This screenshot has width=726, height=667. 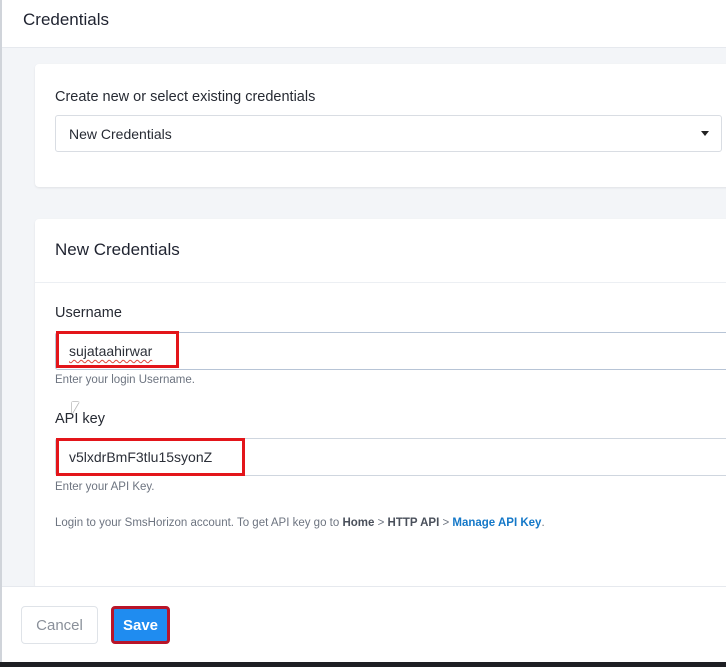 What do you see at coordinates (390, 351) in the screenshot?
I see `username-field: sujataahirwar` at bounding box center [390, 351].